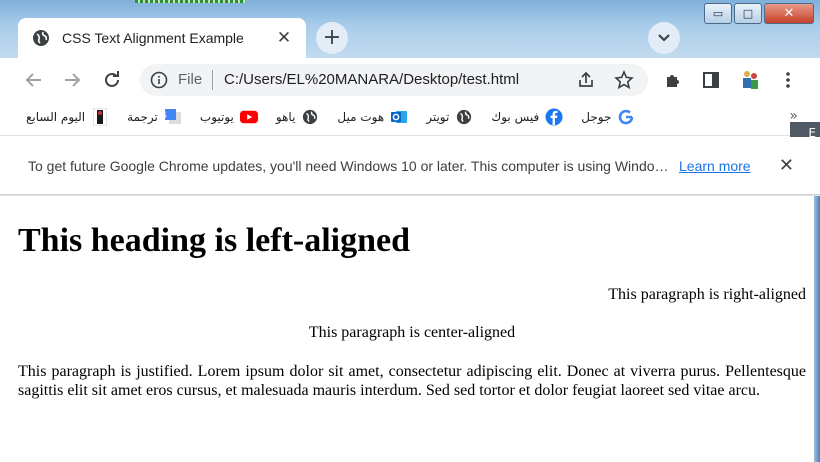  I want to click on window-controls: ▭ □ ✕, so click(759, 13).